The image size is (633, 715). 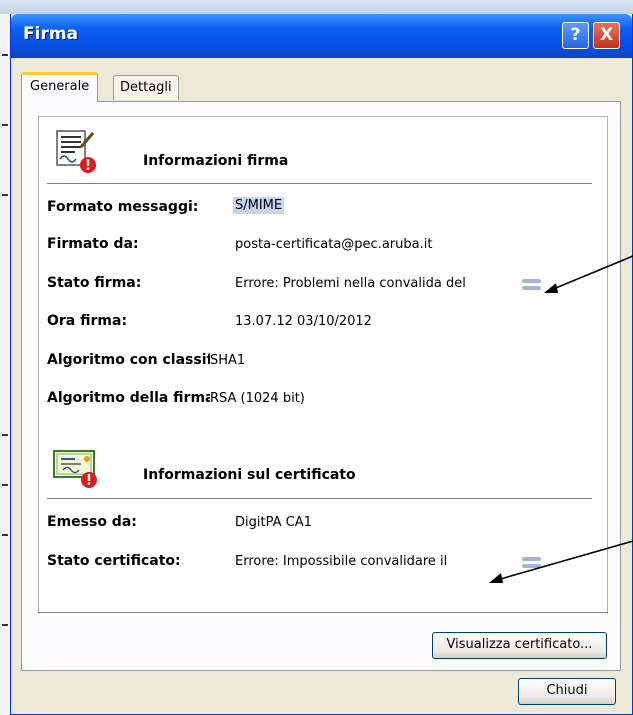 What do you see at coordinates (316, 7) in the screenshot?
I see `background-window-edge` at bounding box center [316, 7].